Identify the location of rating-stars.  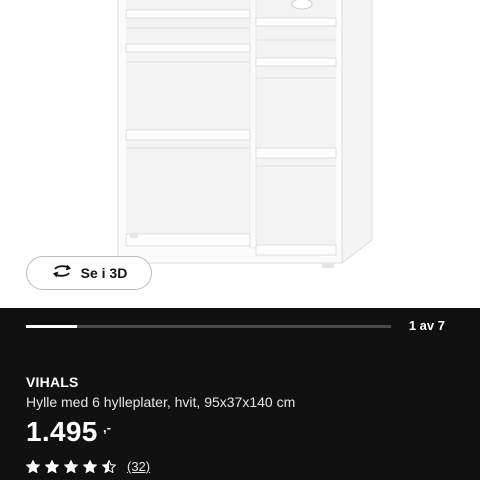
(73, 466).